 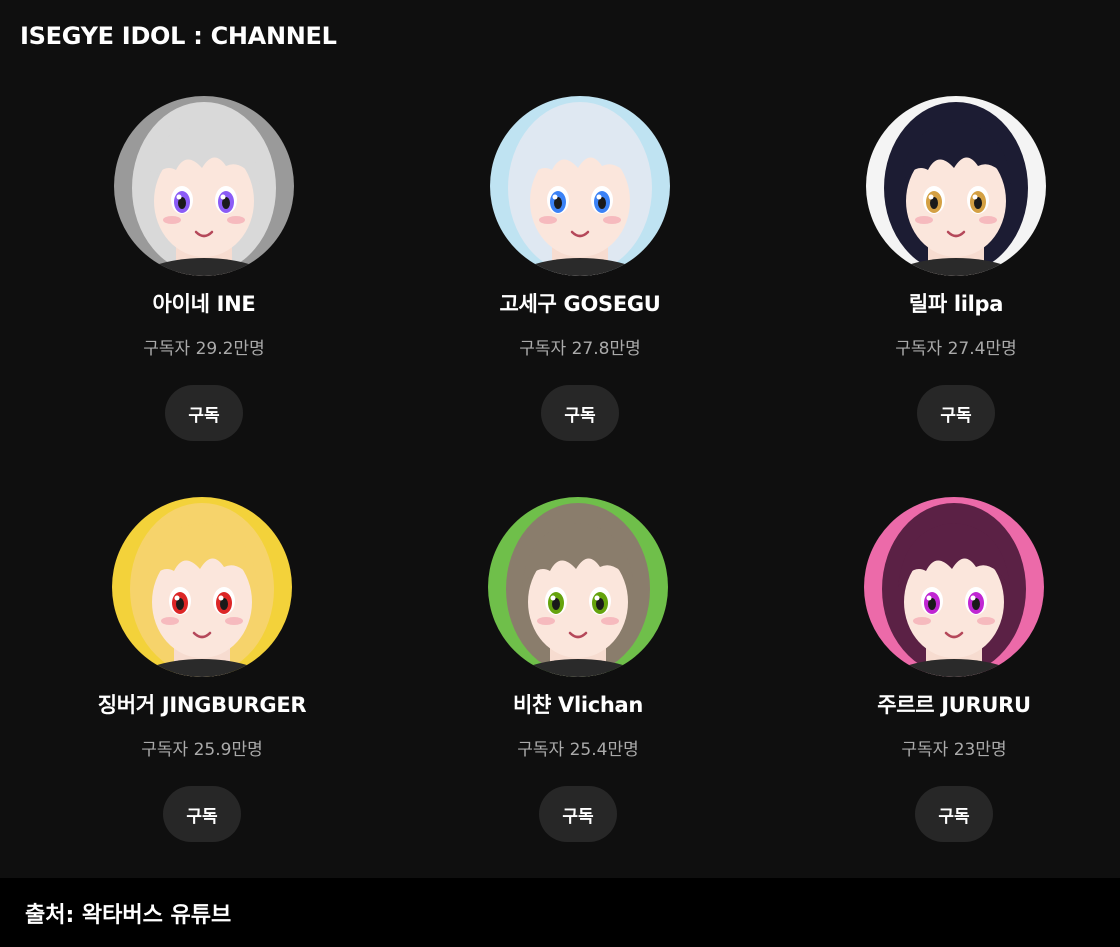 What do you see at coordinates (956, 349) in the screenshot?
I see `subscriber-count: 구독자 27.4만명` at bounding box center [956, 349].